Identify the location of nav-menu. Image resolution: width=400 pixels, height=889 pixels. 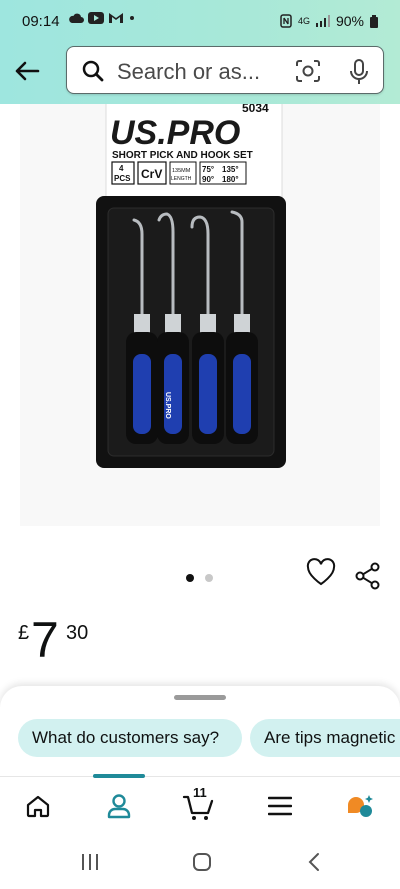
(280, 806).